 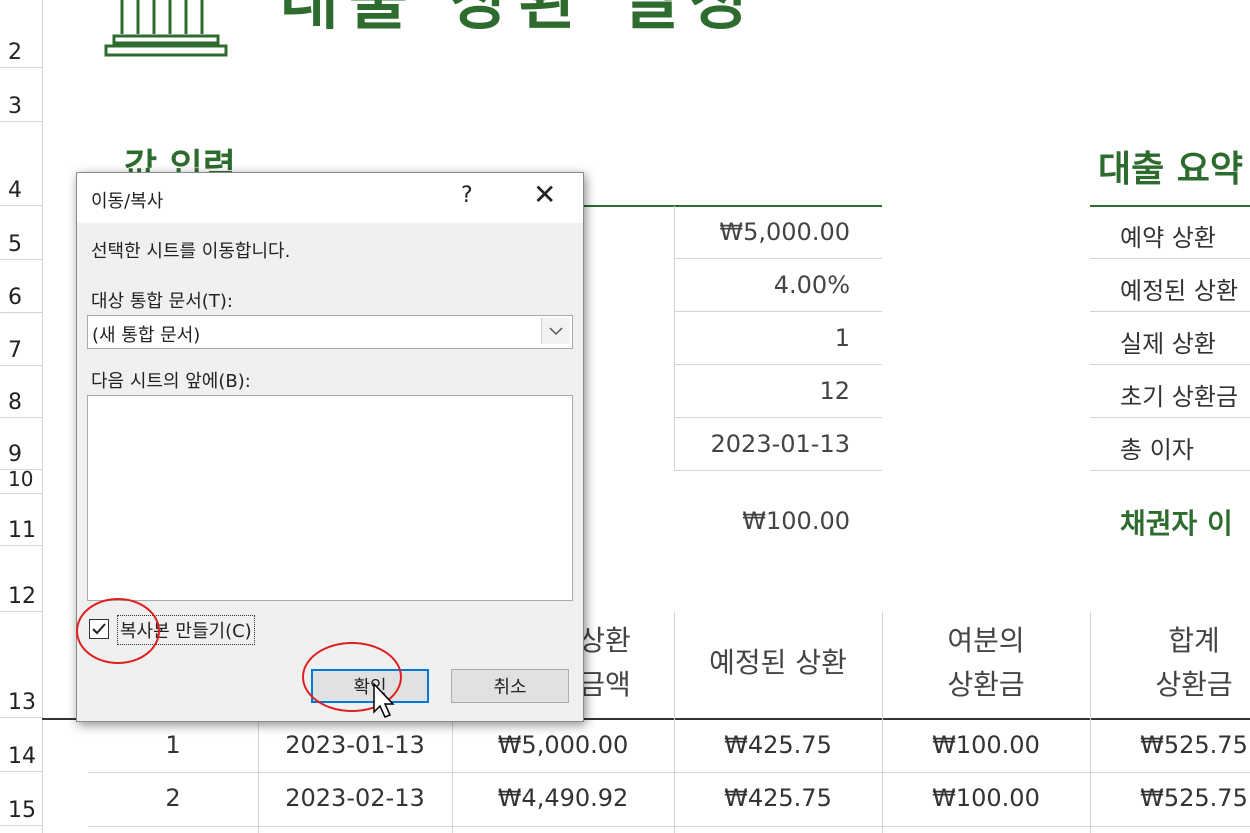 What do you see at coordinates (1179, 291) in the screenshot?
I see `summary-label: 예정된 상환` at bounding box center [1179, 291].